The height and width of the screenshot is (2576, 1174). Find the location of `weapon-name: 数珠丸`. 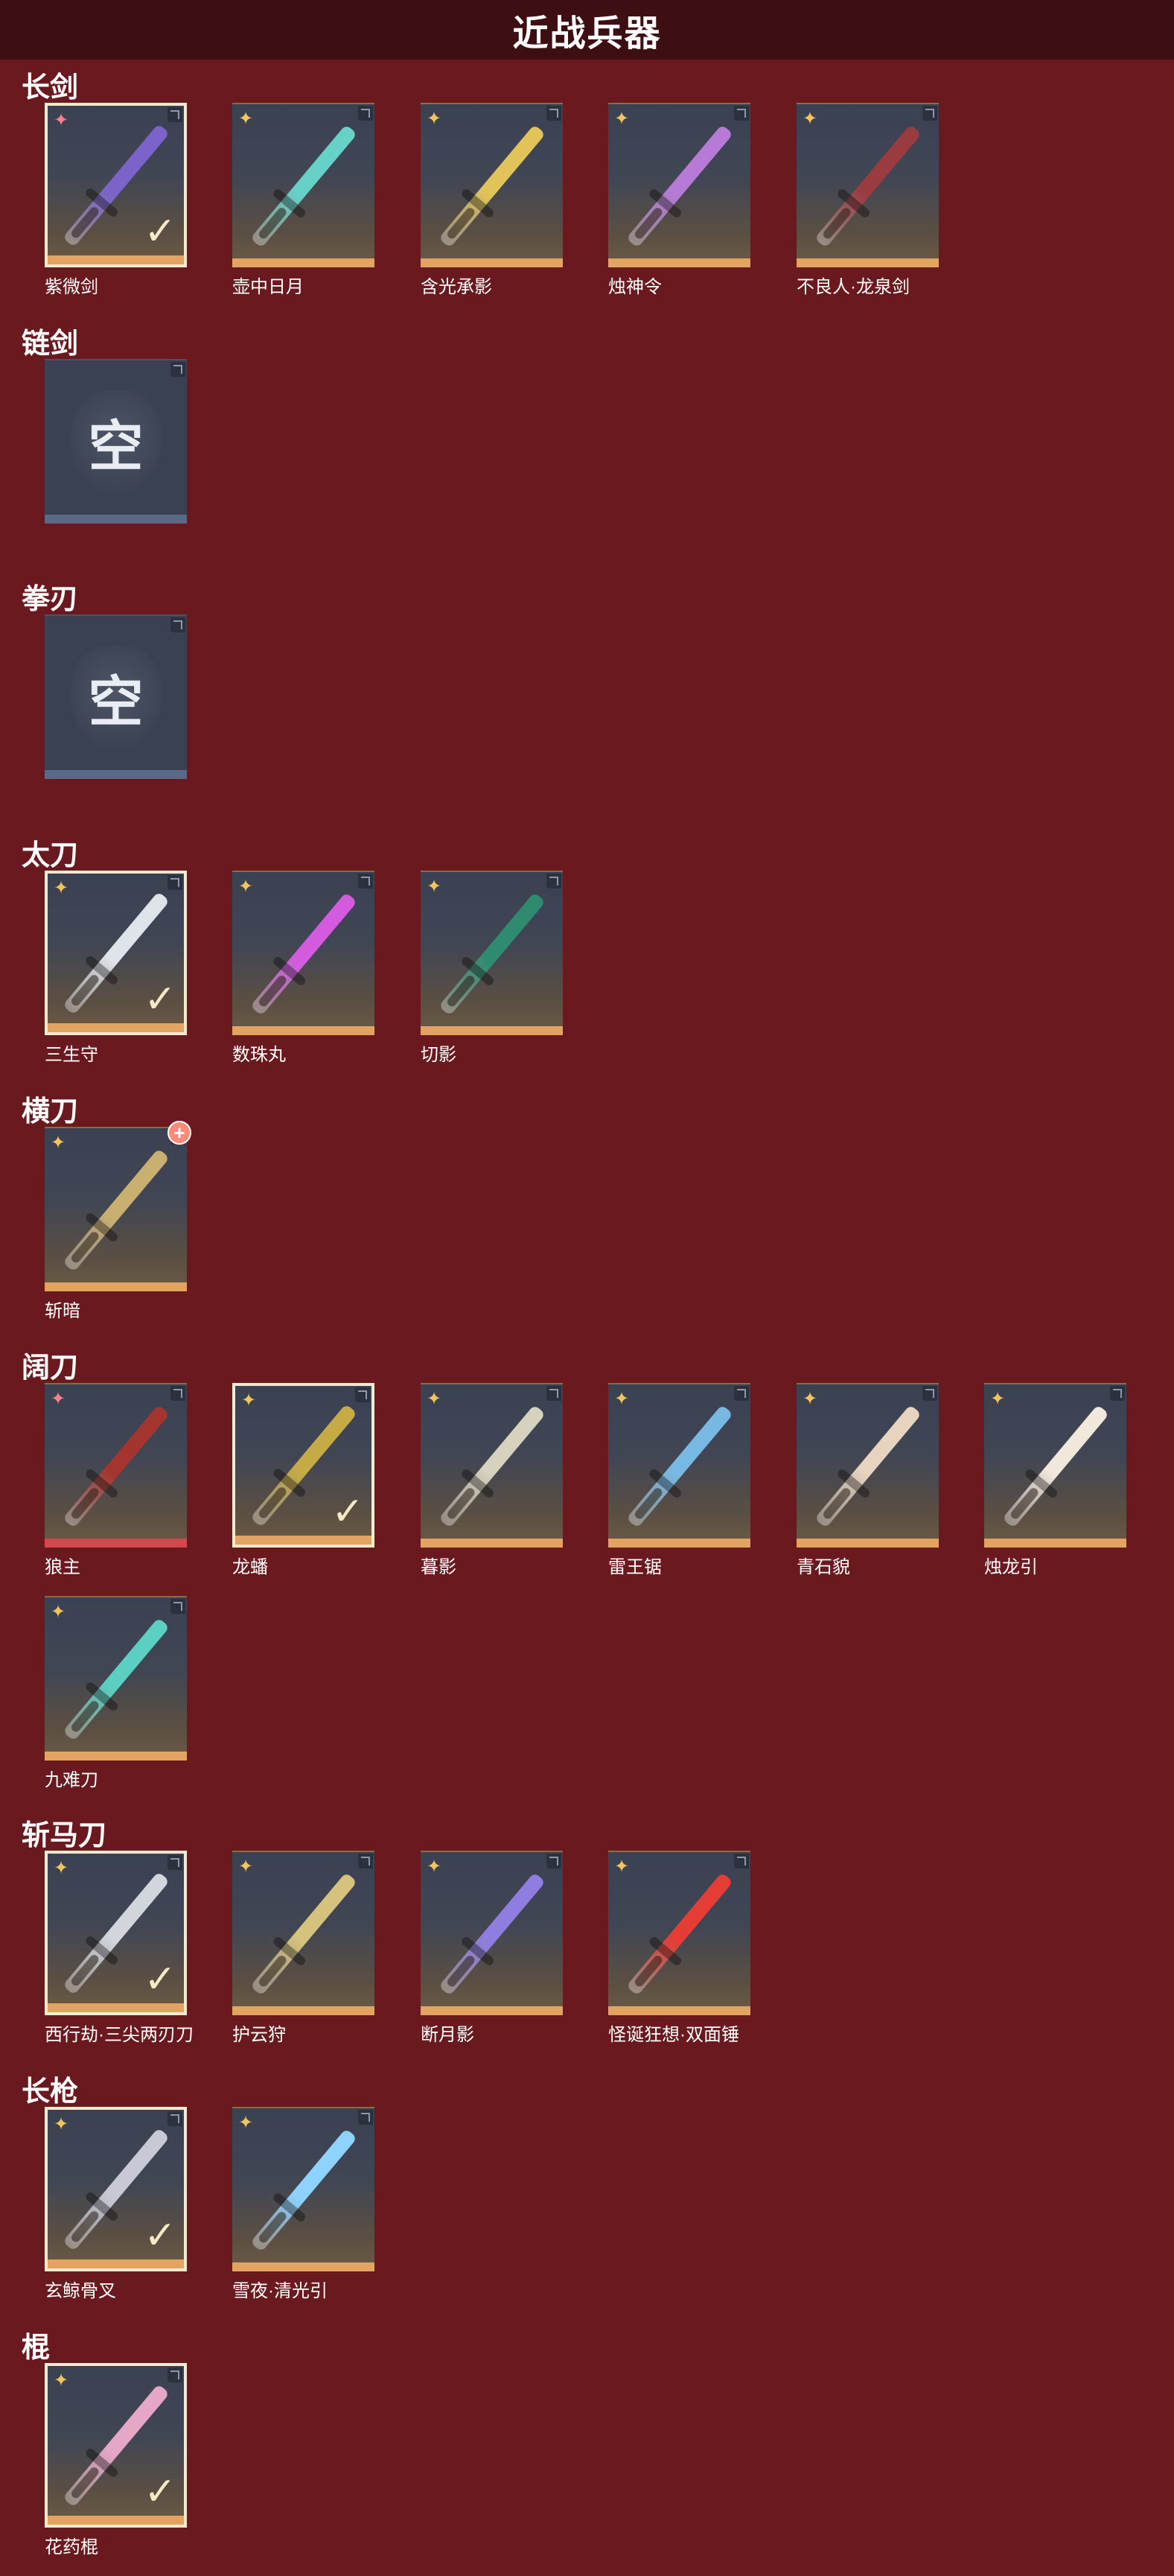

weapon-name: 数珠丸 is located at coordinates (259, 1055).